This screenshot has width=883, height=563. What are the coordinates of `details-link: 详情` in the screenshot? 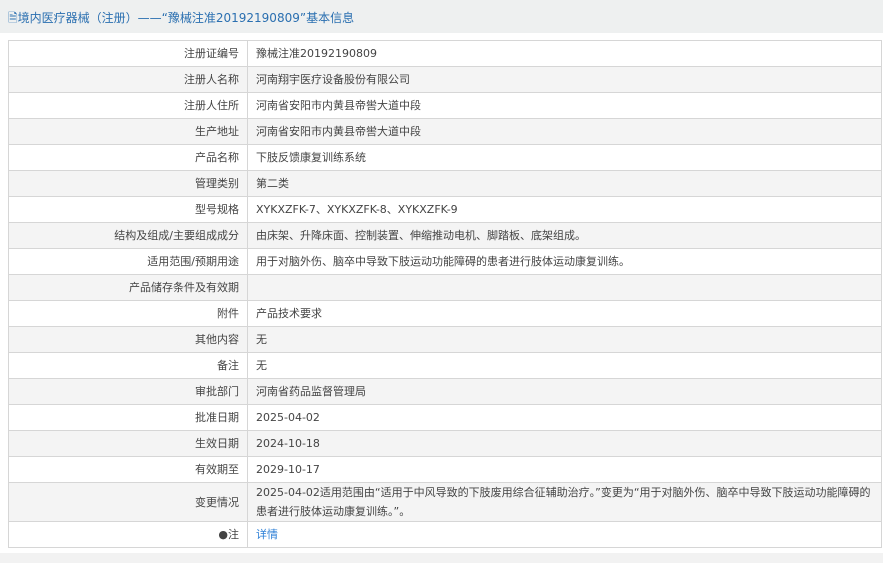 It's located at (267, 534).